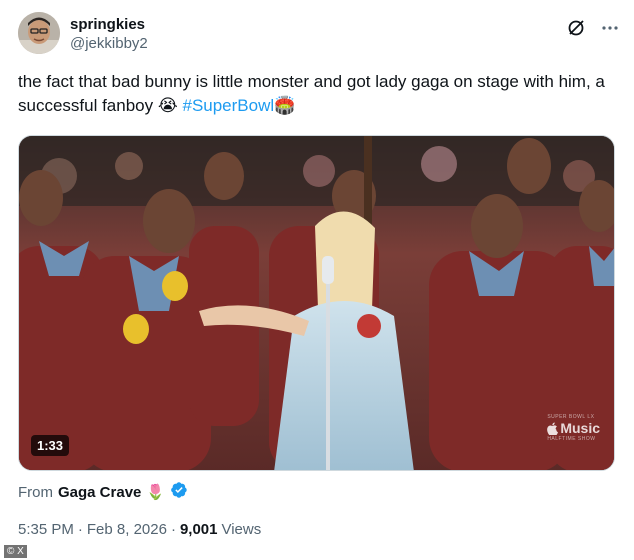 This screenshot has height=560, width=634. Describe the element at coordinates (35, 492) in the screenshot. I see `source-prefix: From` at that location.